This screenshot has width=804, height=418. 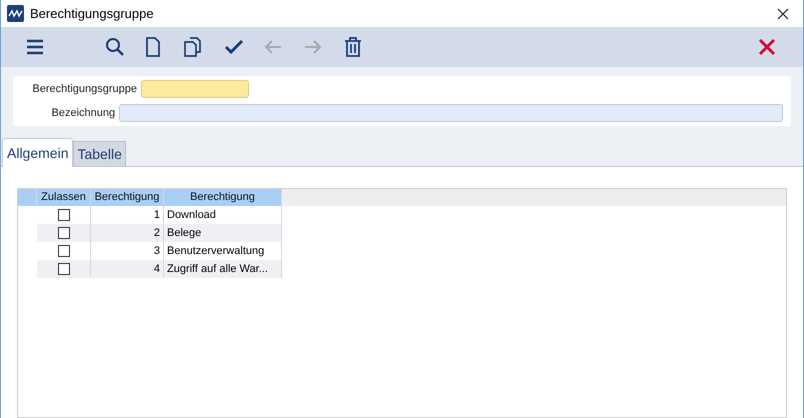 What do you see at coordinates (159, 233) in the screenshot?
I see `table-row: 2 Belege` at bounding box center [159, 233].